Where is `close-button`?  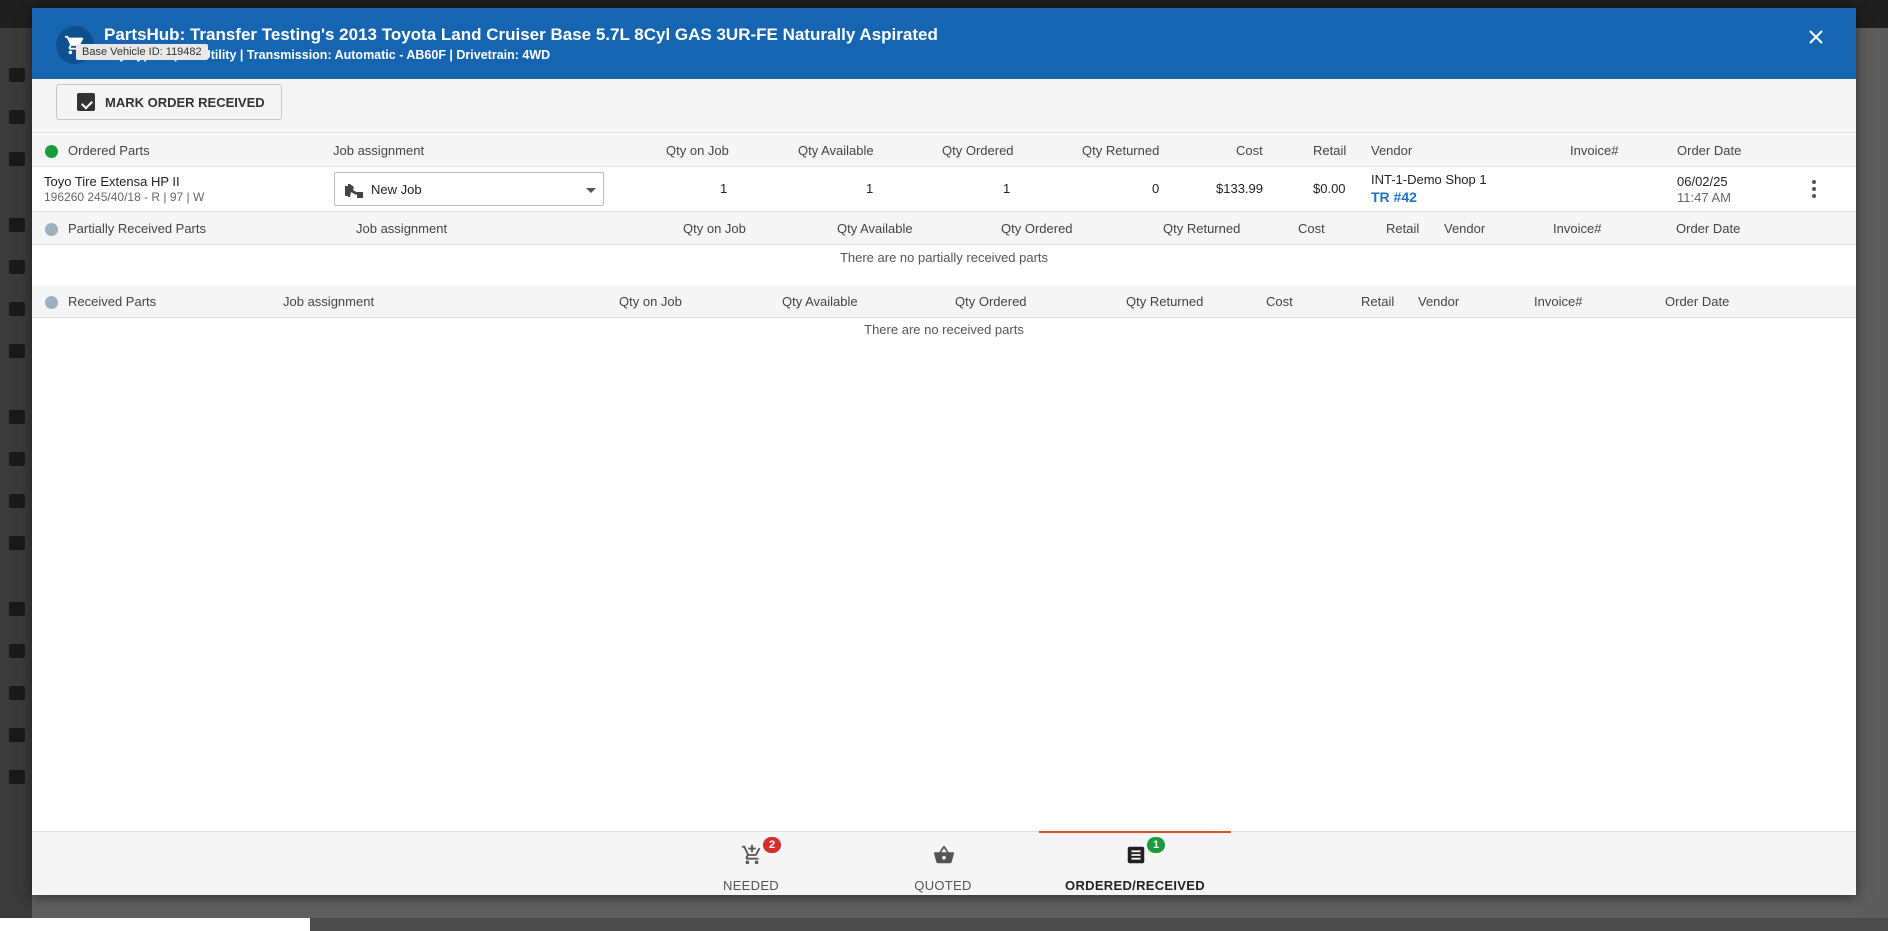 close-button is located at coordinates (1816, 37).